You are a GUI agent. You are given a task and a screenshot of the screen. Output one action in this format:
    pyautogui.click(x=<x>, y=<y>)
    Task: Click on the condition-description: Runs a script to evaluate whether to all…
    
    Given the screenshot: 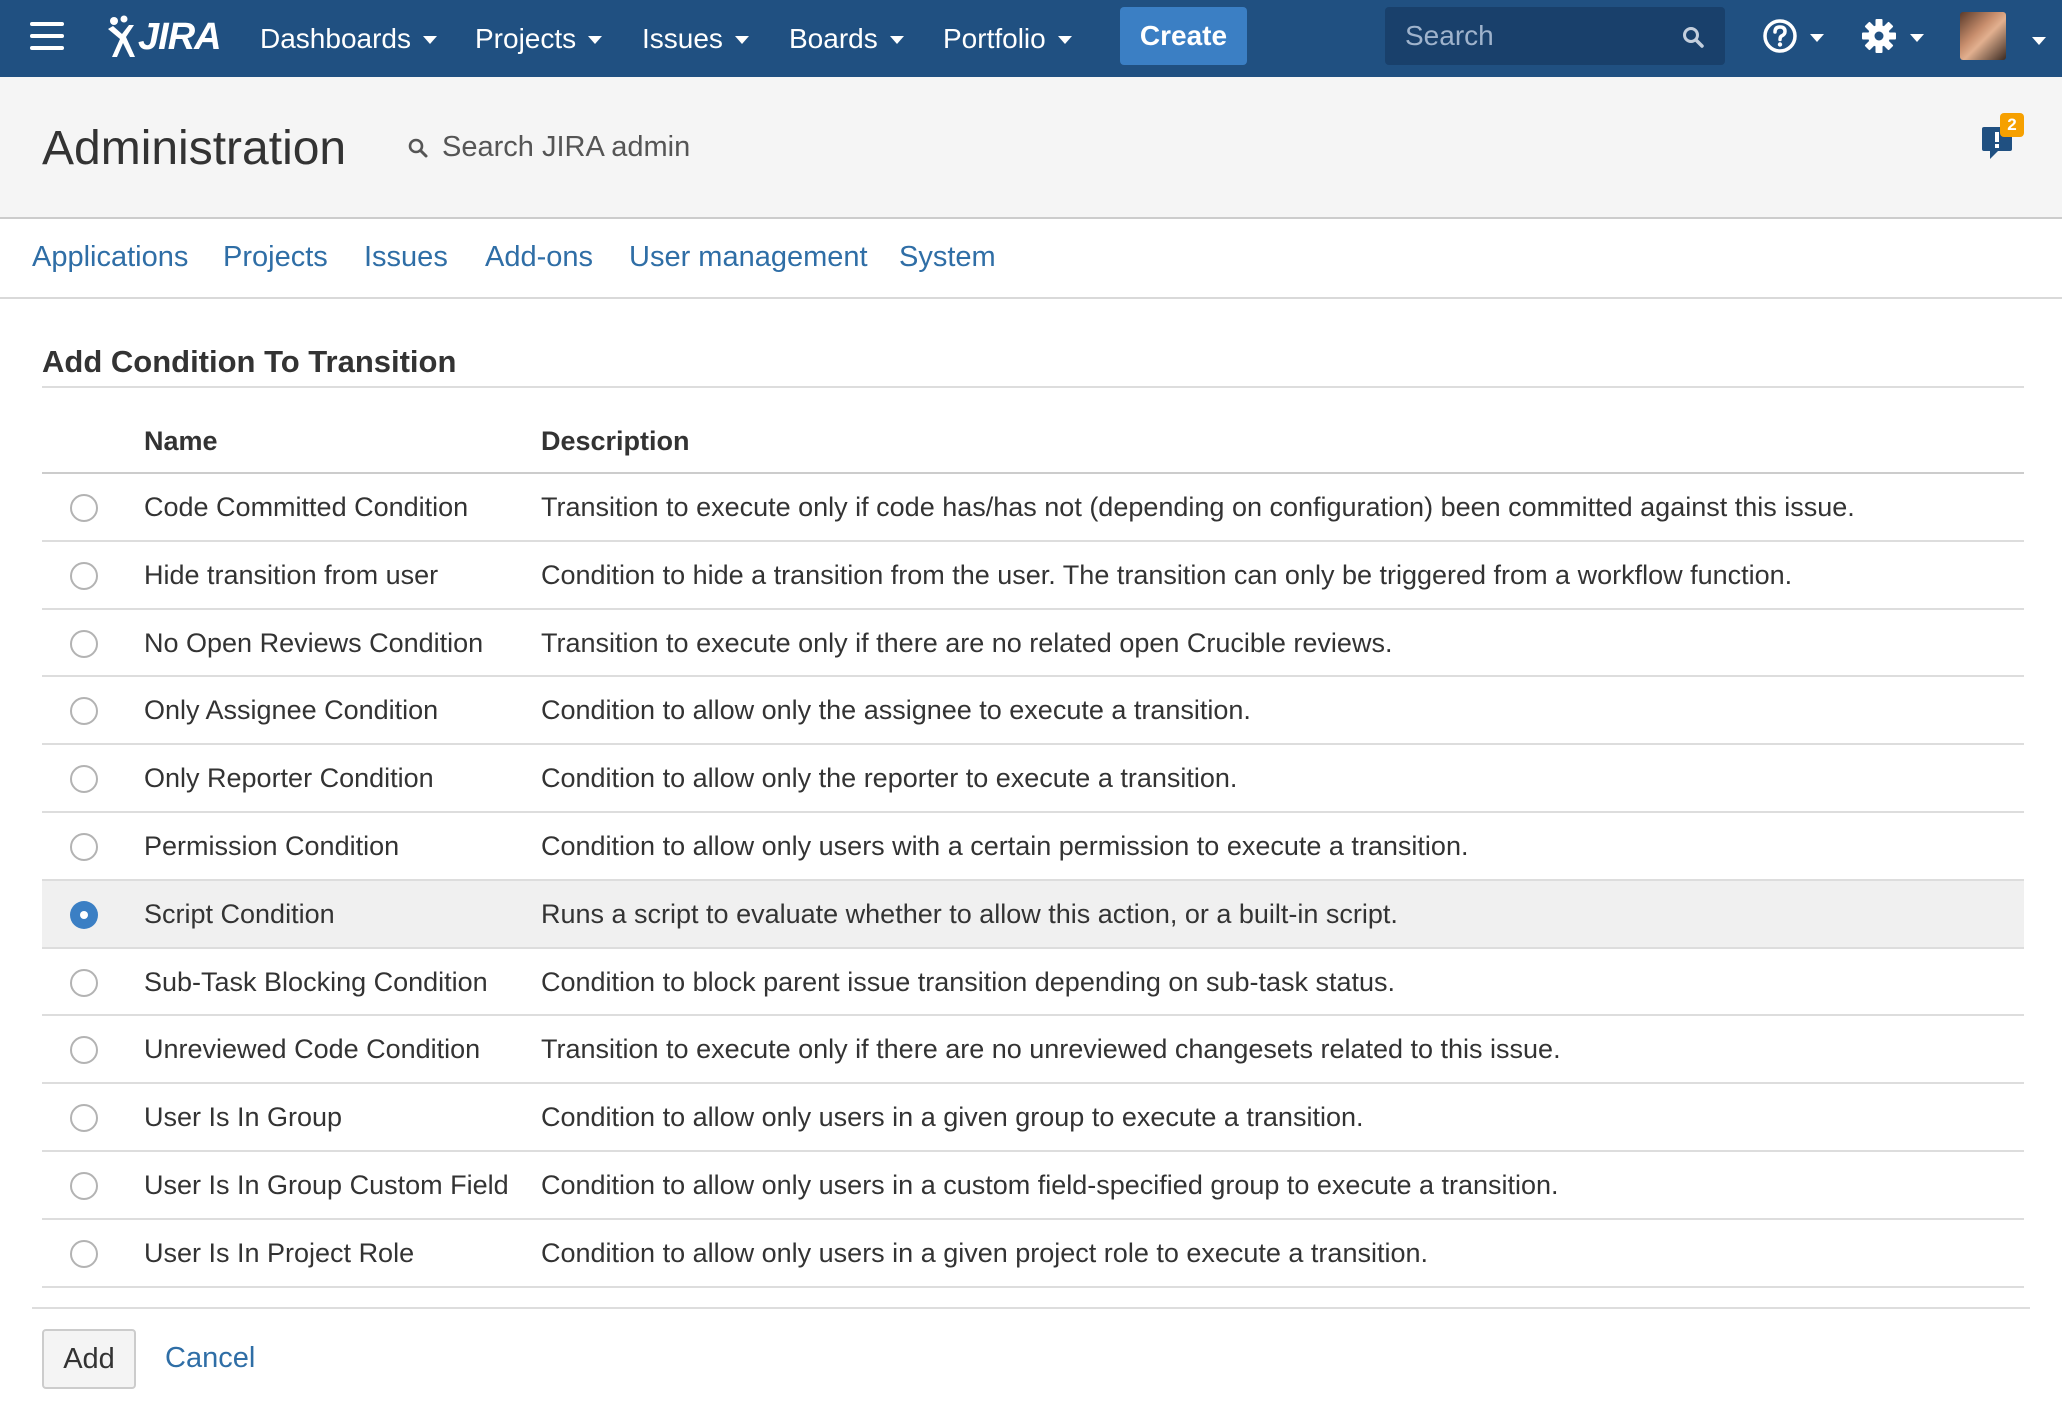 What is the action you would take?
    pyautogui.click(x=969, y=913)
    